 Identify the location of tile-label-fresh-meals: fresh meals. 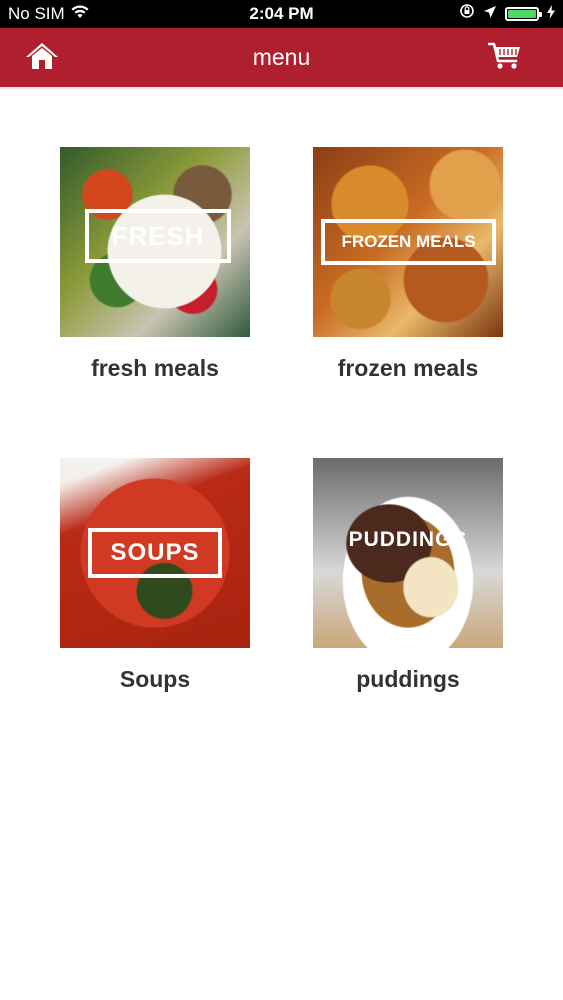
(155, 368).